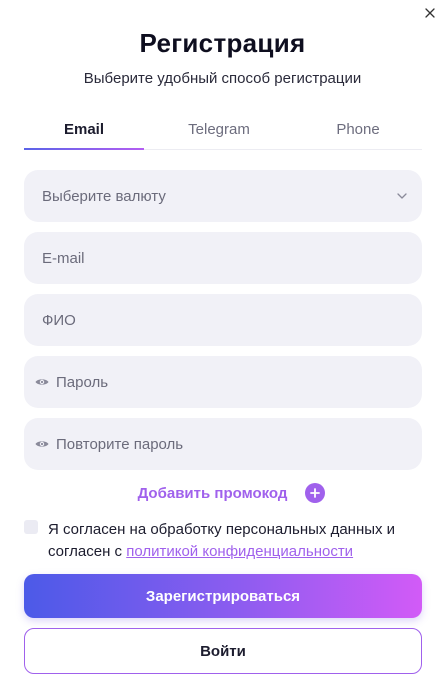 This screenshot has width=445, height=691. What do you see at coordinates (222, 78) in the screenshot?
I see `page-subtitle: Выберите удобный способ регистрации` at bounding box center [222, 78].